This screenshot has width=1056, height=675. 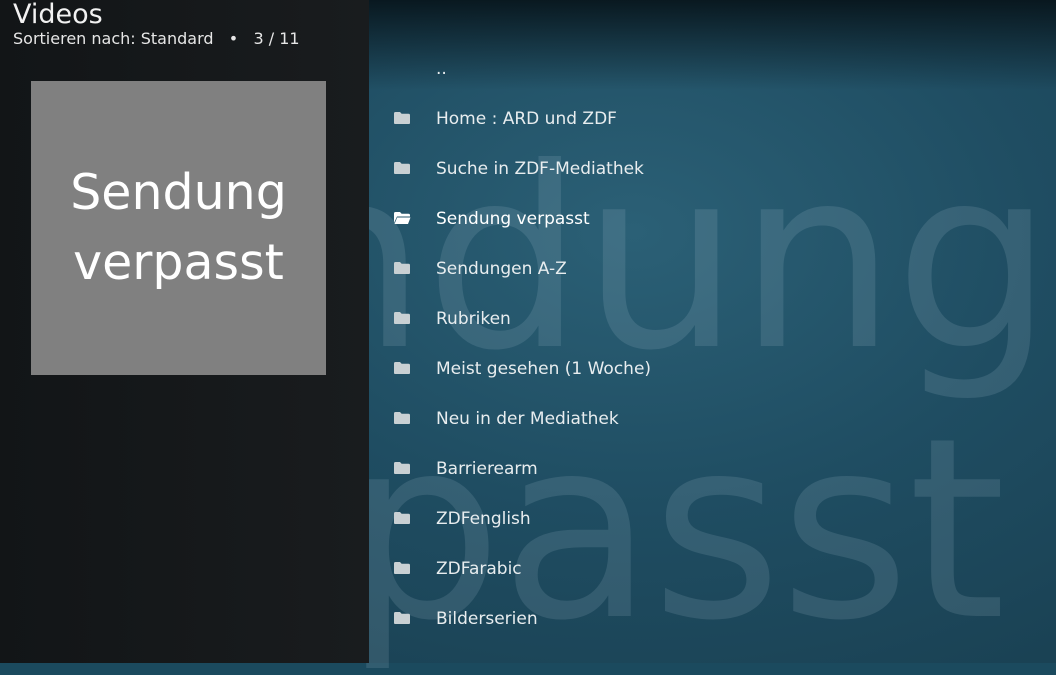 What do you see at coordinates (712, 119) in the screenshot?
I see `list-item: Home : ARD und ZDF` at bounding box center [712, 119].